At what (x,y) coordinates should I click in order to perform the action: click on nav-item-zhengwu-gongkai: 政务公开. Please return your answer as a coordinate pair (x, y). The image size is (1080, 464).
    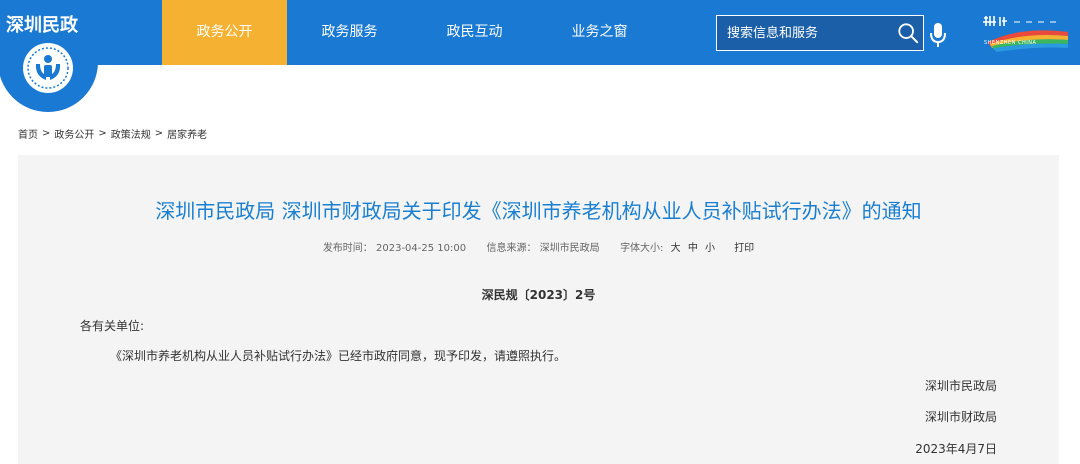
    Looking at the image, I should click on (224, 32).